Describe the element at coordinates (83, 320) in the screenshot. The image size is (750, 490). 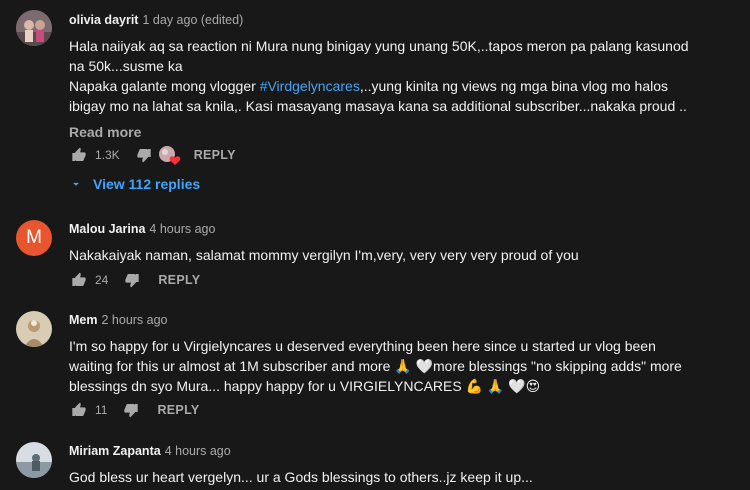
I see `author-name: Mem` at that location.